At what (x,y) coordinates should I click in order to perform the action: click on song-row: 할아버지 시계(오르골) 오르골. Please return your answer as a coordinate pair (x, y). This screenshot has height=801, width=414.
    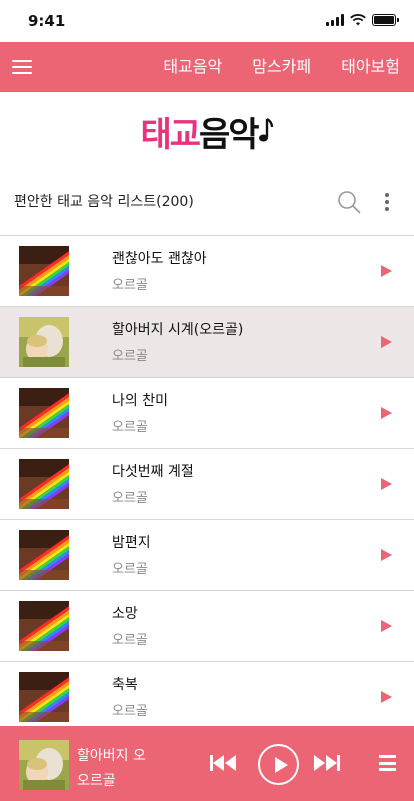
    Looking at the image, I should click on (207, 342).